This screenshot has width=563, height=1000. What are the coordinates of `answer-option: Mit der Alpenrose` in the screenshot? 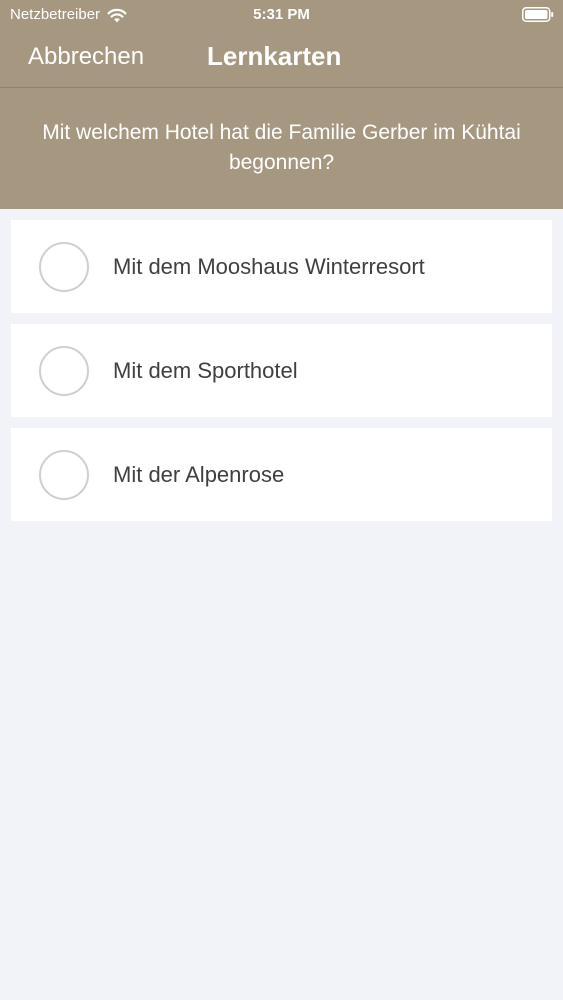 It's located at (281, 474).